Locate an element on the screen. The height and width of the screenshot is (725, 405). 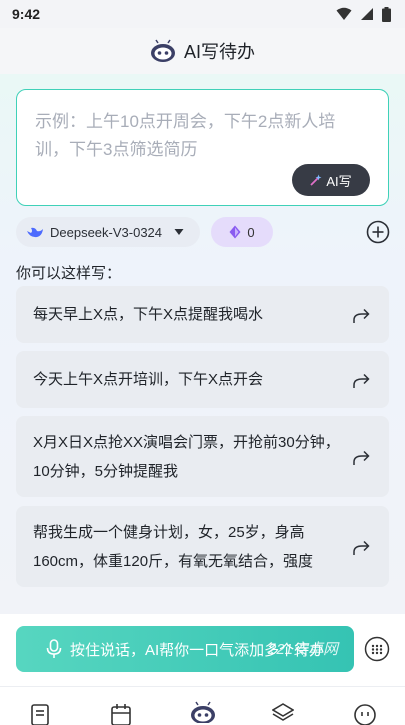
ai-write-button: AI写 is located at coordinates (331, 180).